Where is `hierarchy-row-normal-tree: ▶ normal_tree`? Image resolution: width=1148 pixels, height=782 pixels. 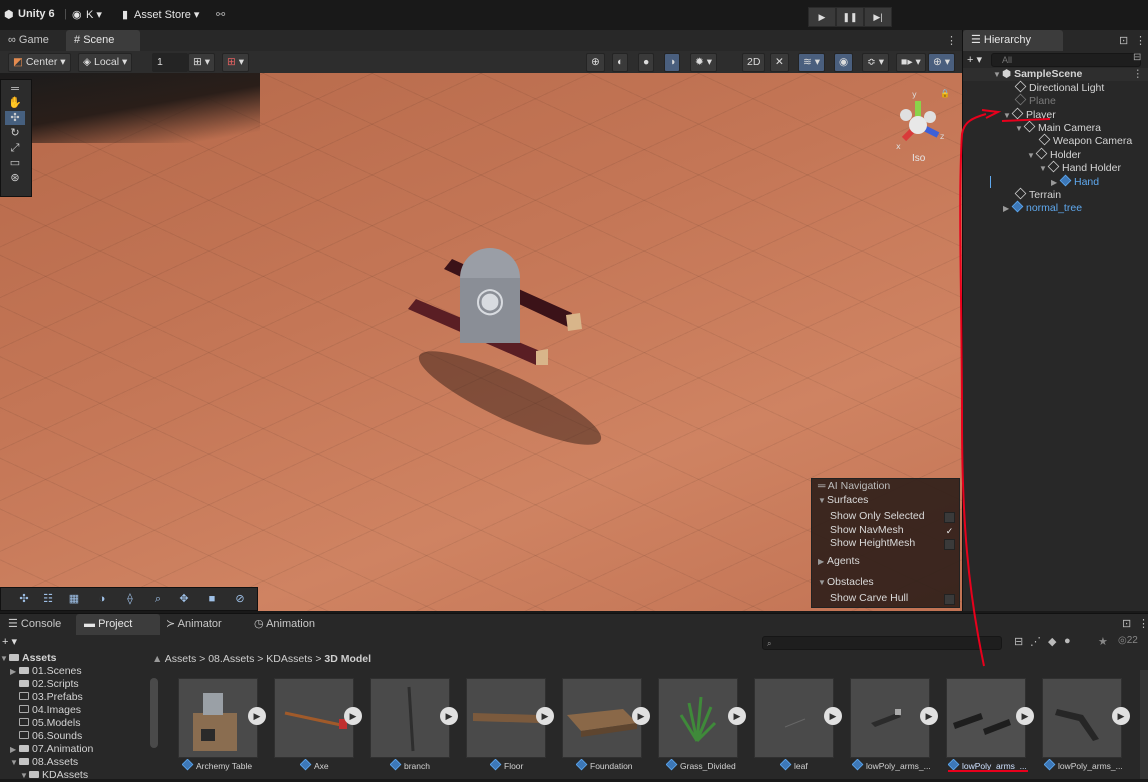 hierarchy-row-normal-tree: ▶ normal_tree is located at coordinates (1055, 207).